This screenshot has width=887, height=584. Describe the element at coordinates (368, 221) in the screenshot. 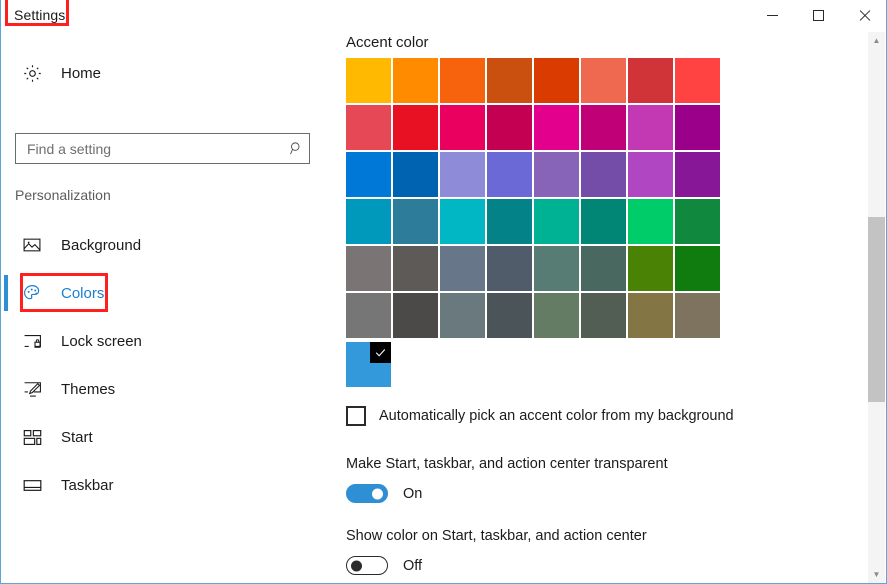

I see `accent-swatch-r4-c1` at that location.